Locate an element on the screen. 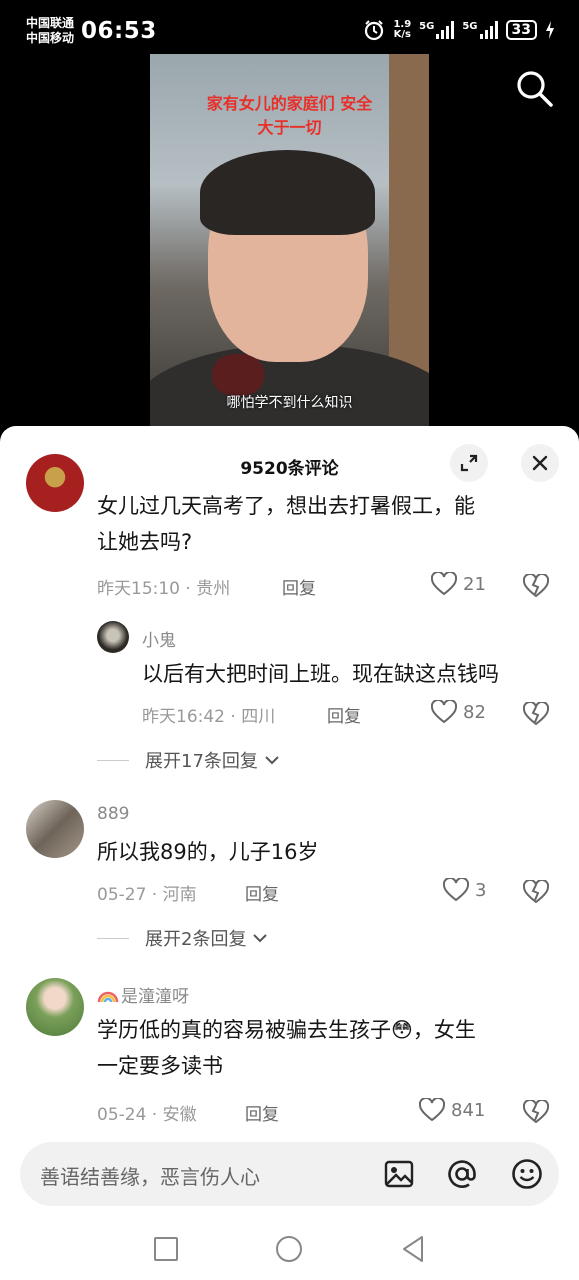  comments-count-title: 9520条评论 is located at coordinates (289, 469).